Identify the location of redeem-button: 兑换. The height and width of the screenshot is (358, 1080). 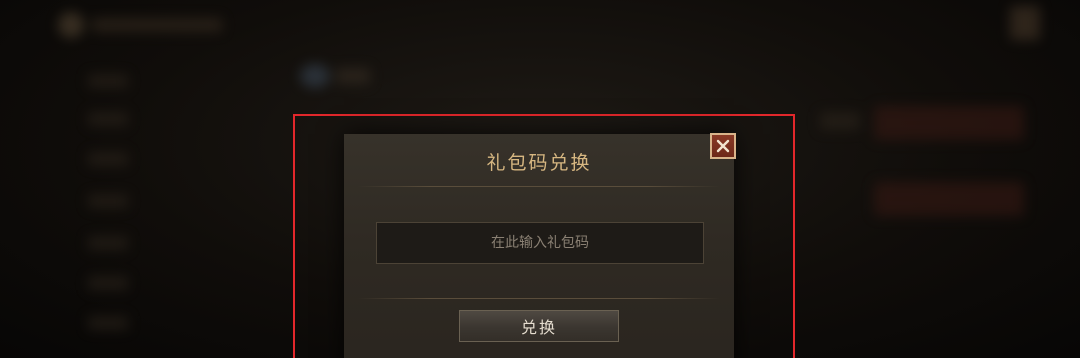
(539, 326).